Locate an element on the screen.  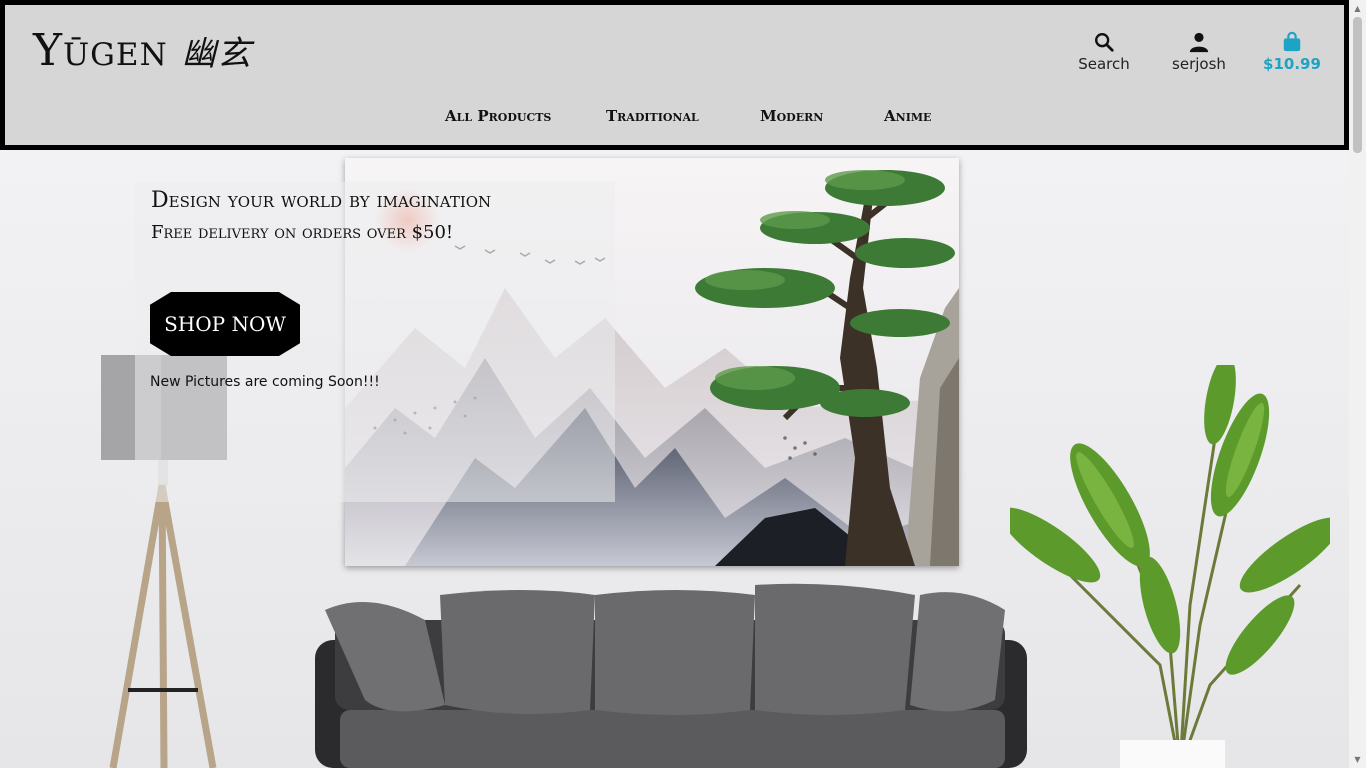
search-icon is located at coordinates (1104, 42).